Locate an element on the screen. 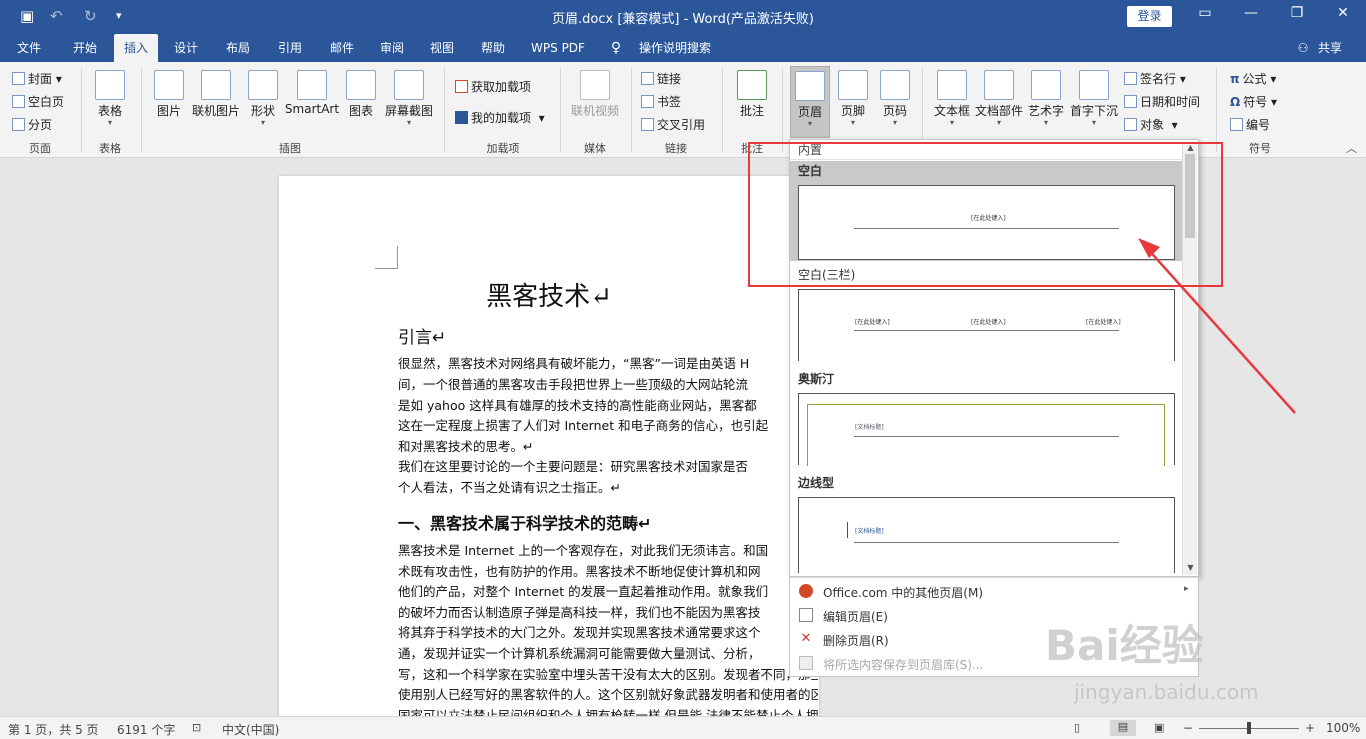  proofing-icon: ⊡ is located at coordinates (196, 727).